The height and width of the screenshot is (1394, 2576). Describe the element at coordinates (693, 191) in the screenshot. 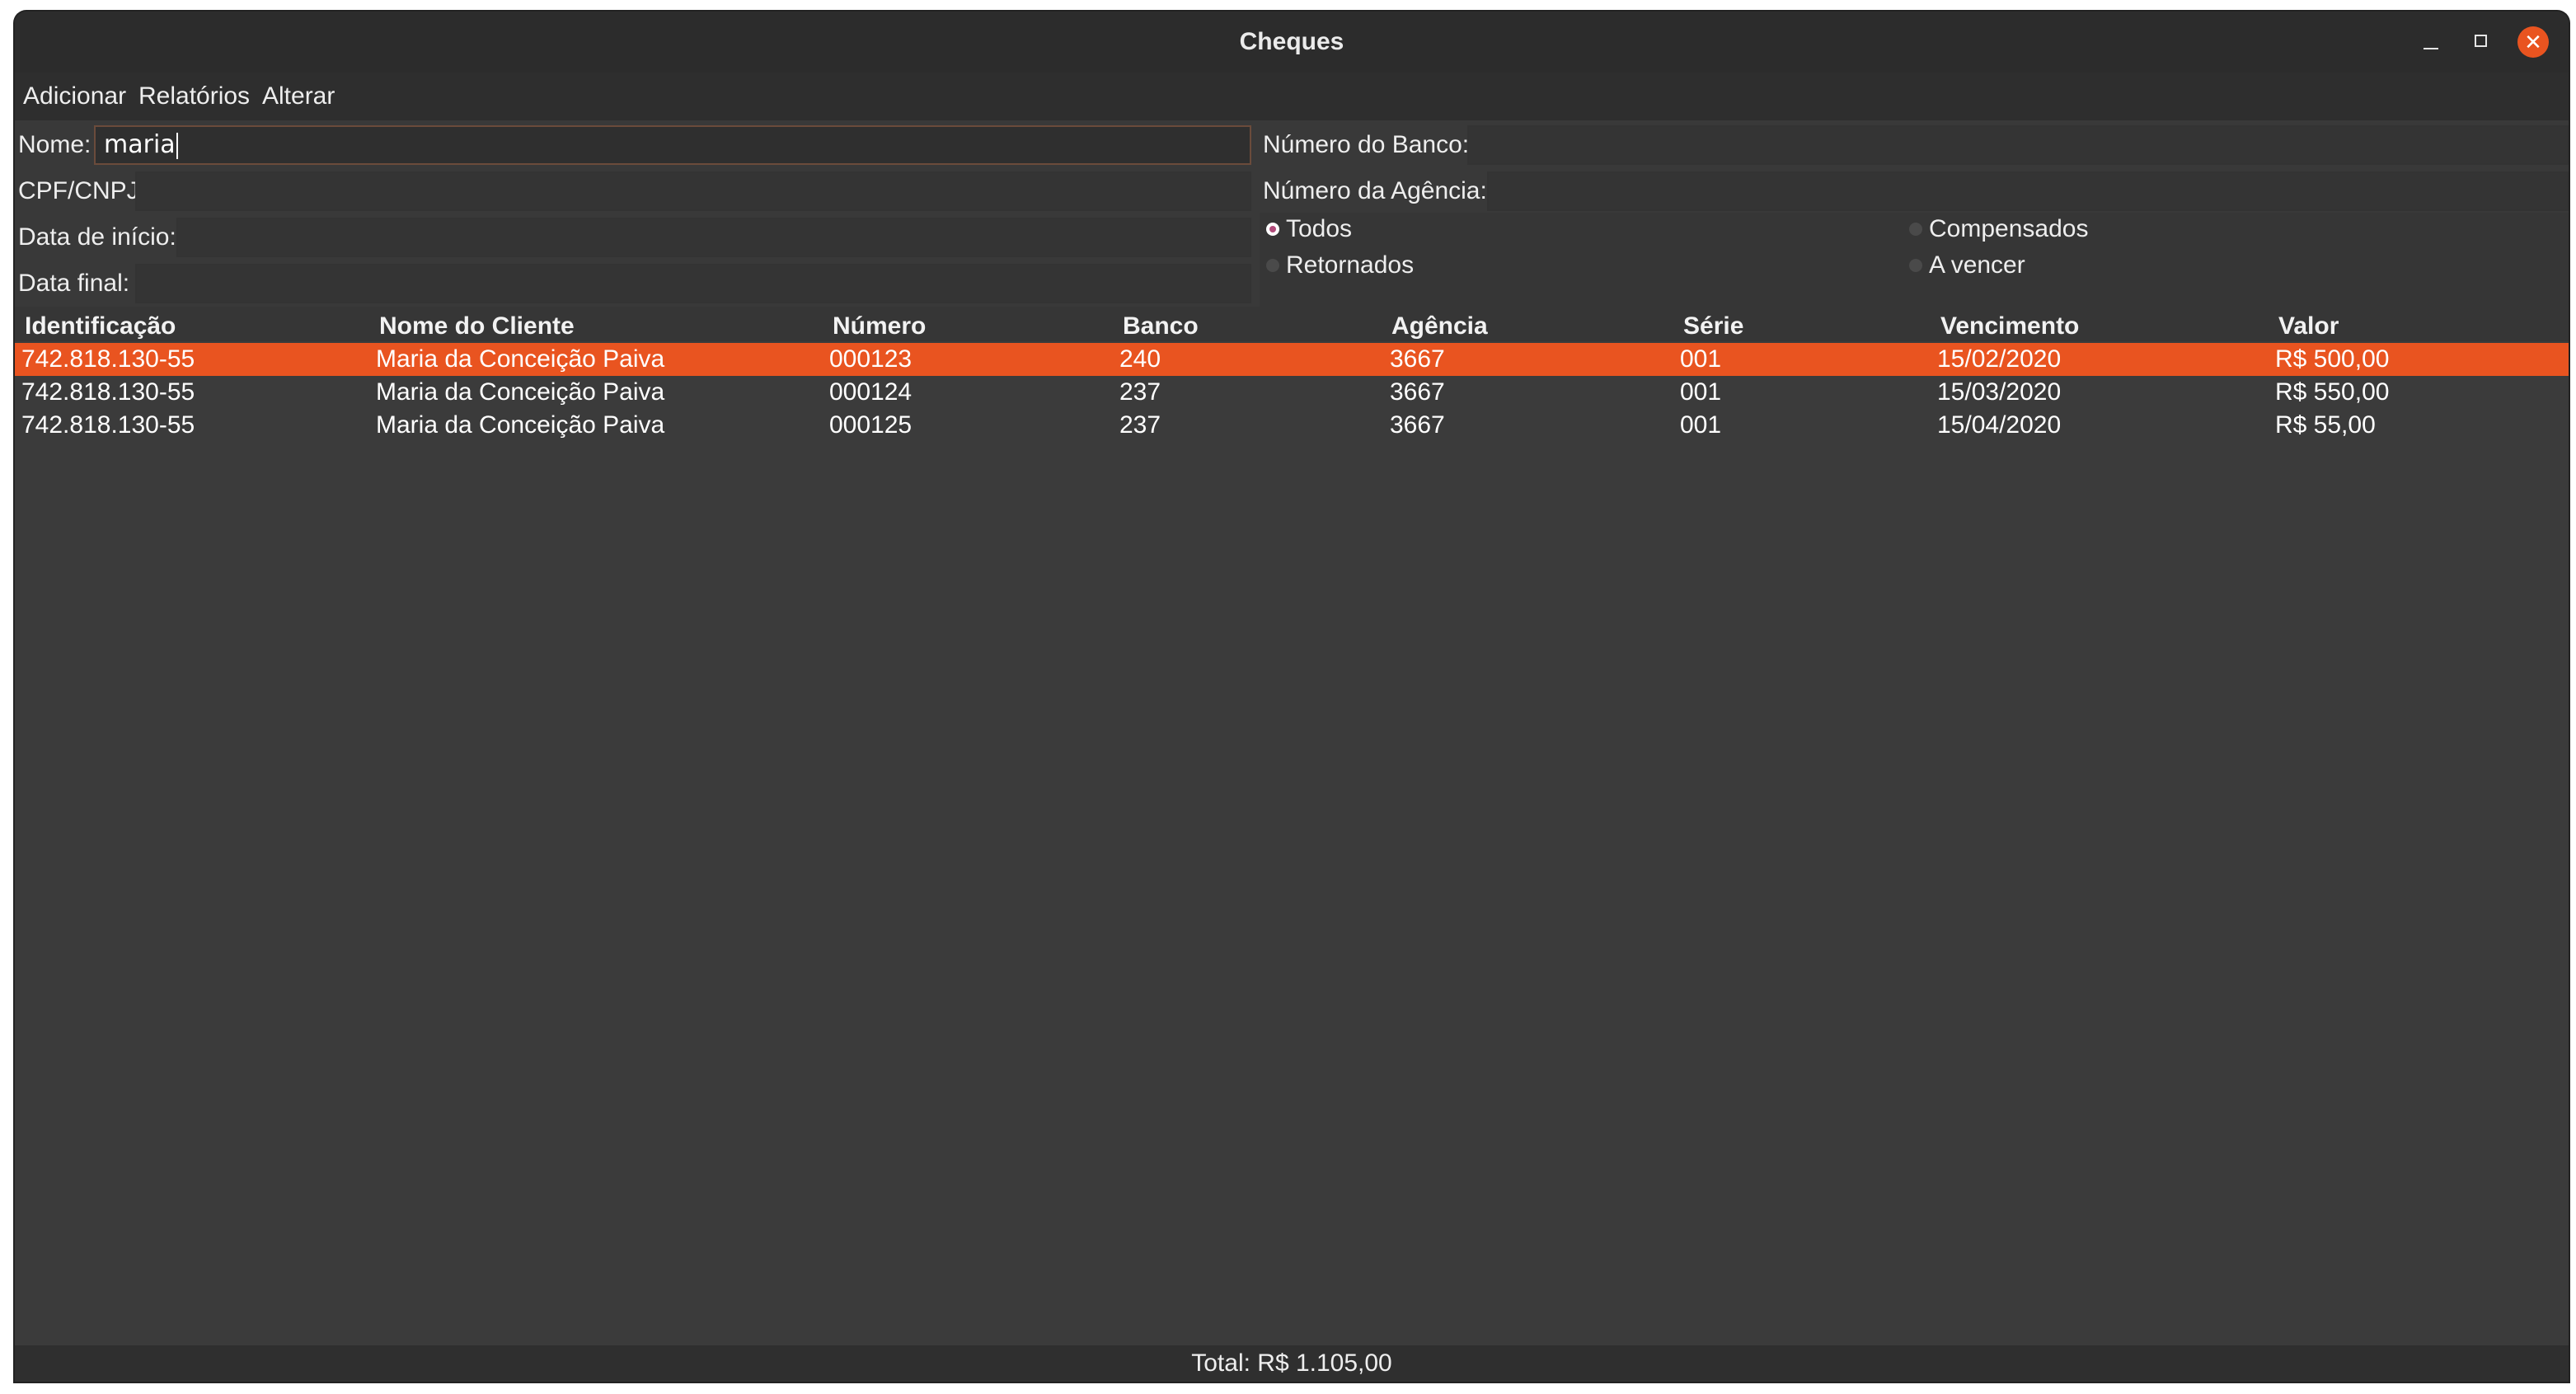

I see `cpf-input` at that location.